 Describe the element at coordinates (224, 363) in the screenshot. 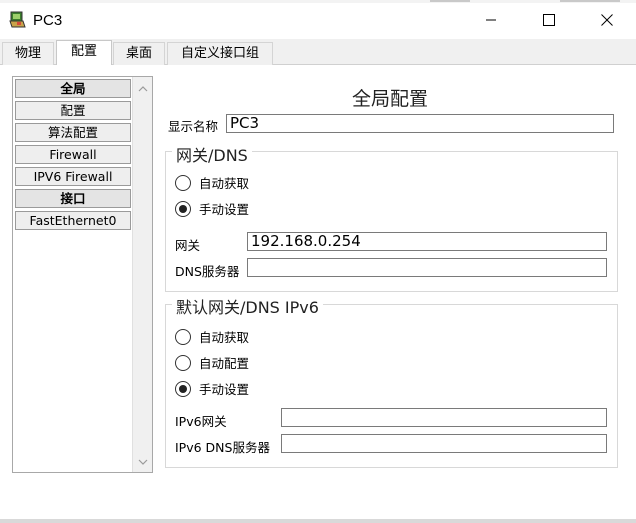

I see `ipv6-auto-config-label: 自动配置` at that location.